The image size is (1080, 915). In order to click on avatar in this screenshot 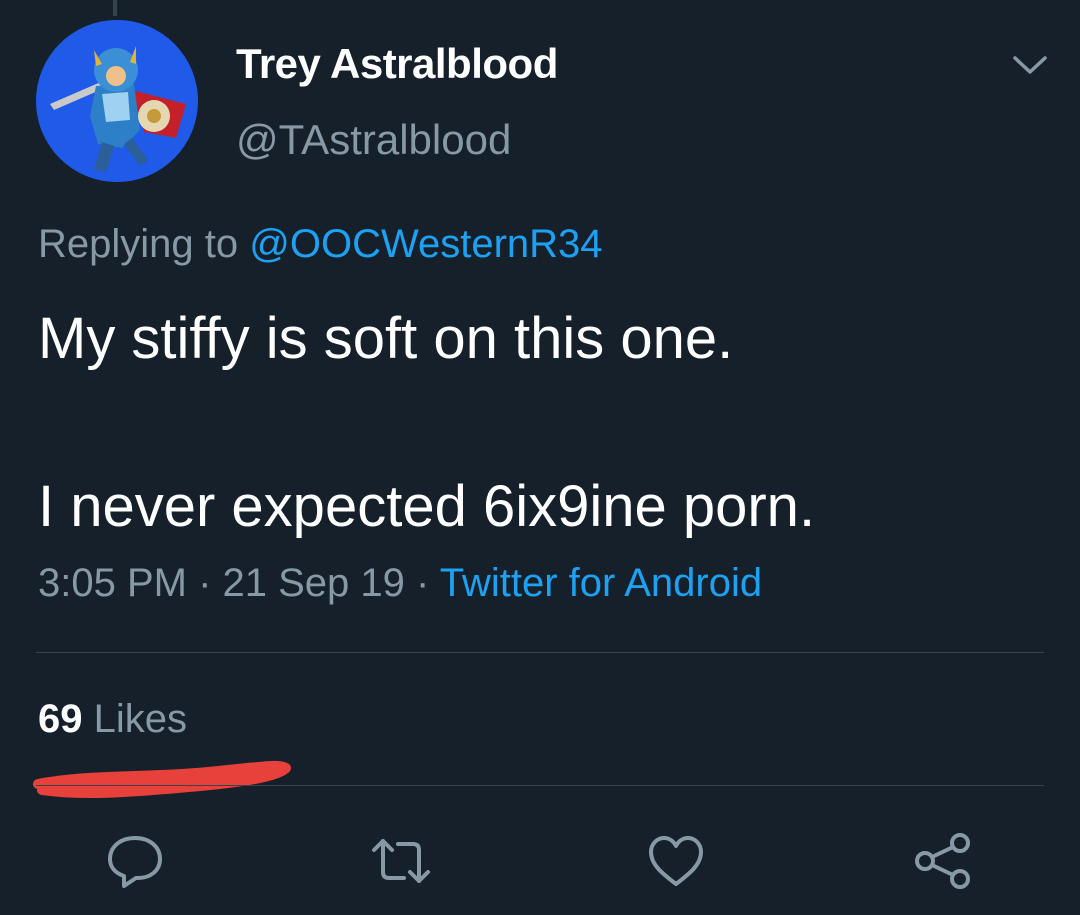, I will do `click(117, 101)`.